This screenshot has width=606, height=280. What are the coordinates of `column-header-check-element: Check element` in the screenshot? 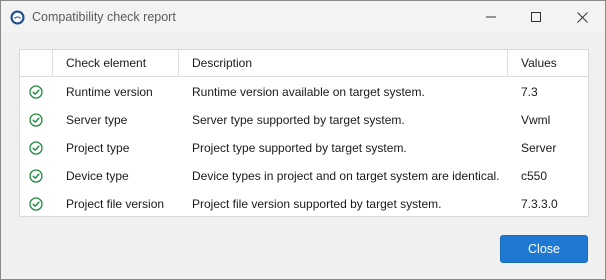 It's located at (115, 63).